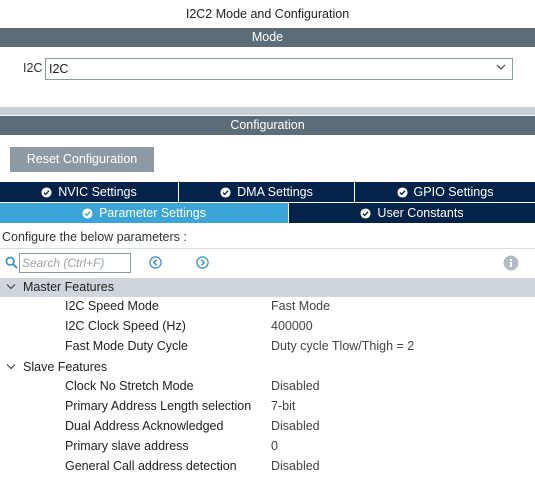 This screenshot has height=479, width=535. Describe the element at coordinates (152, 213) in the screenshot. I see `tab-label: Parameter Settings` at that location.